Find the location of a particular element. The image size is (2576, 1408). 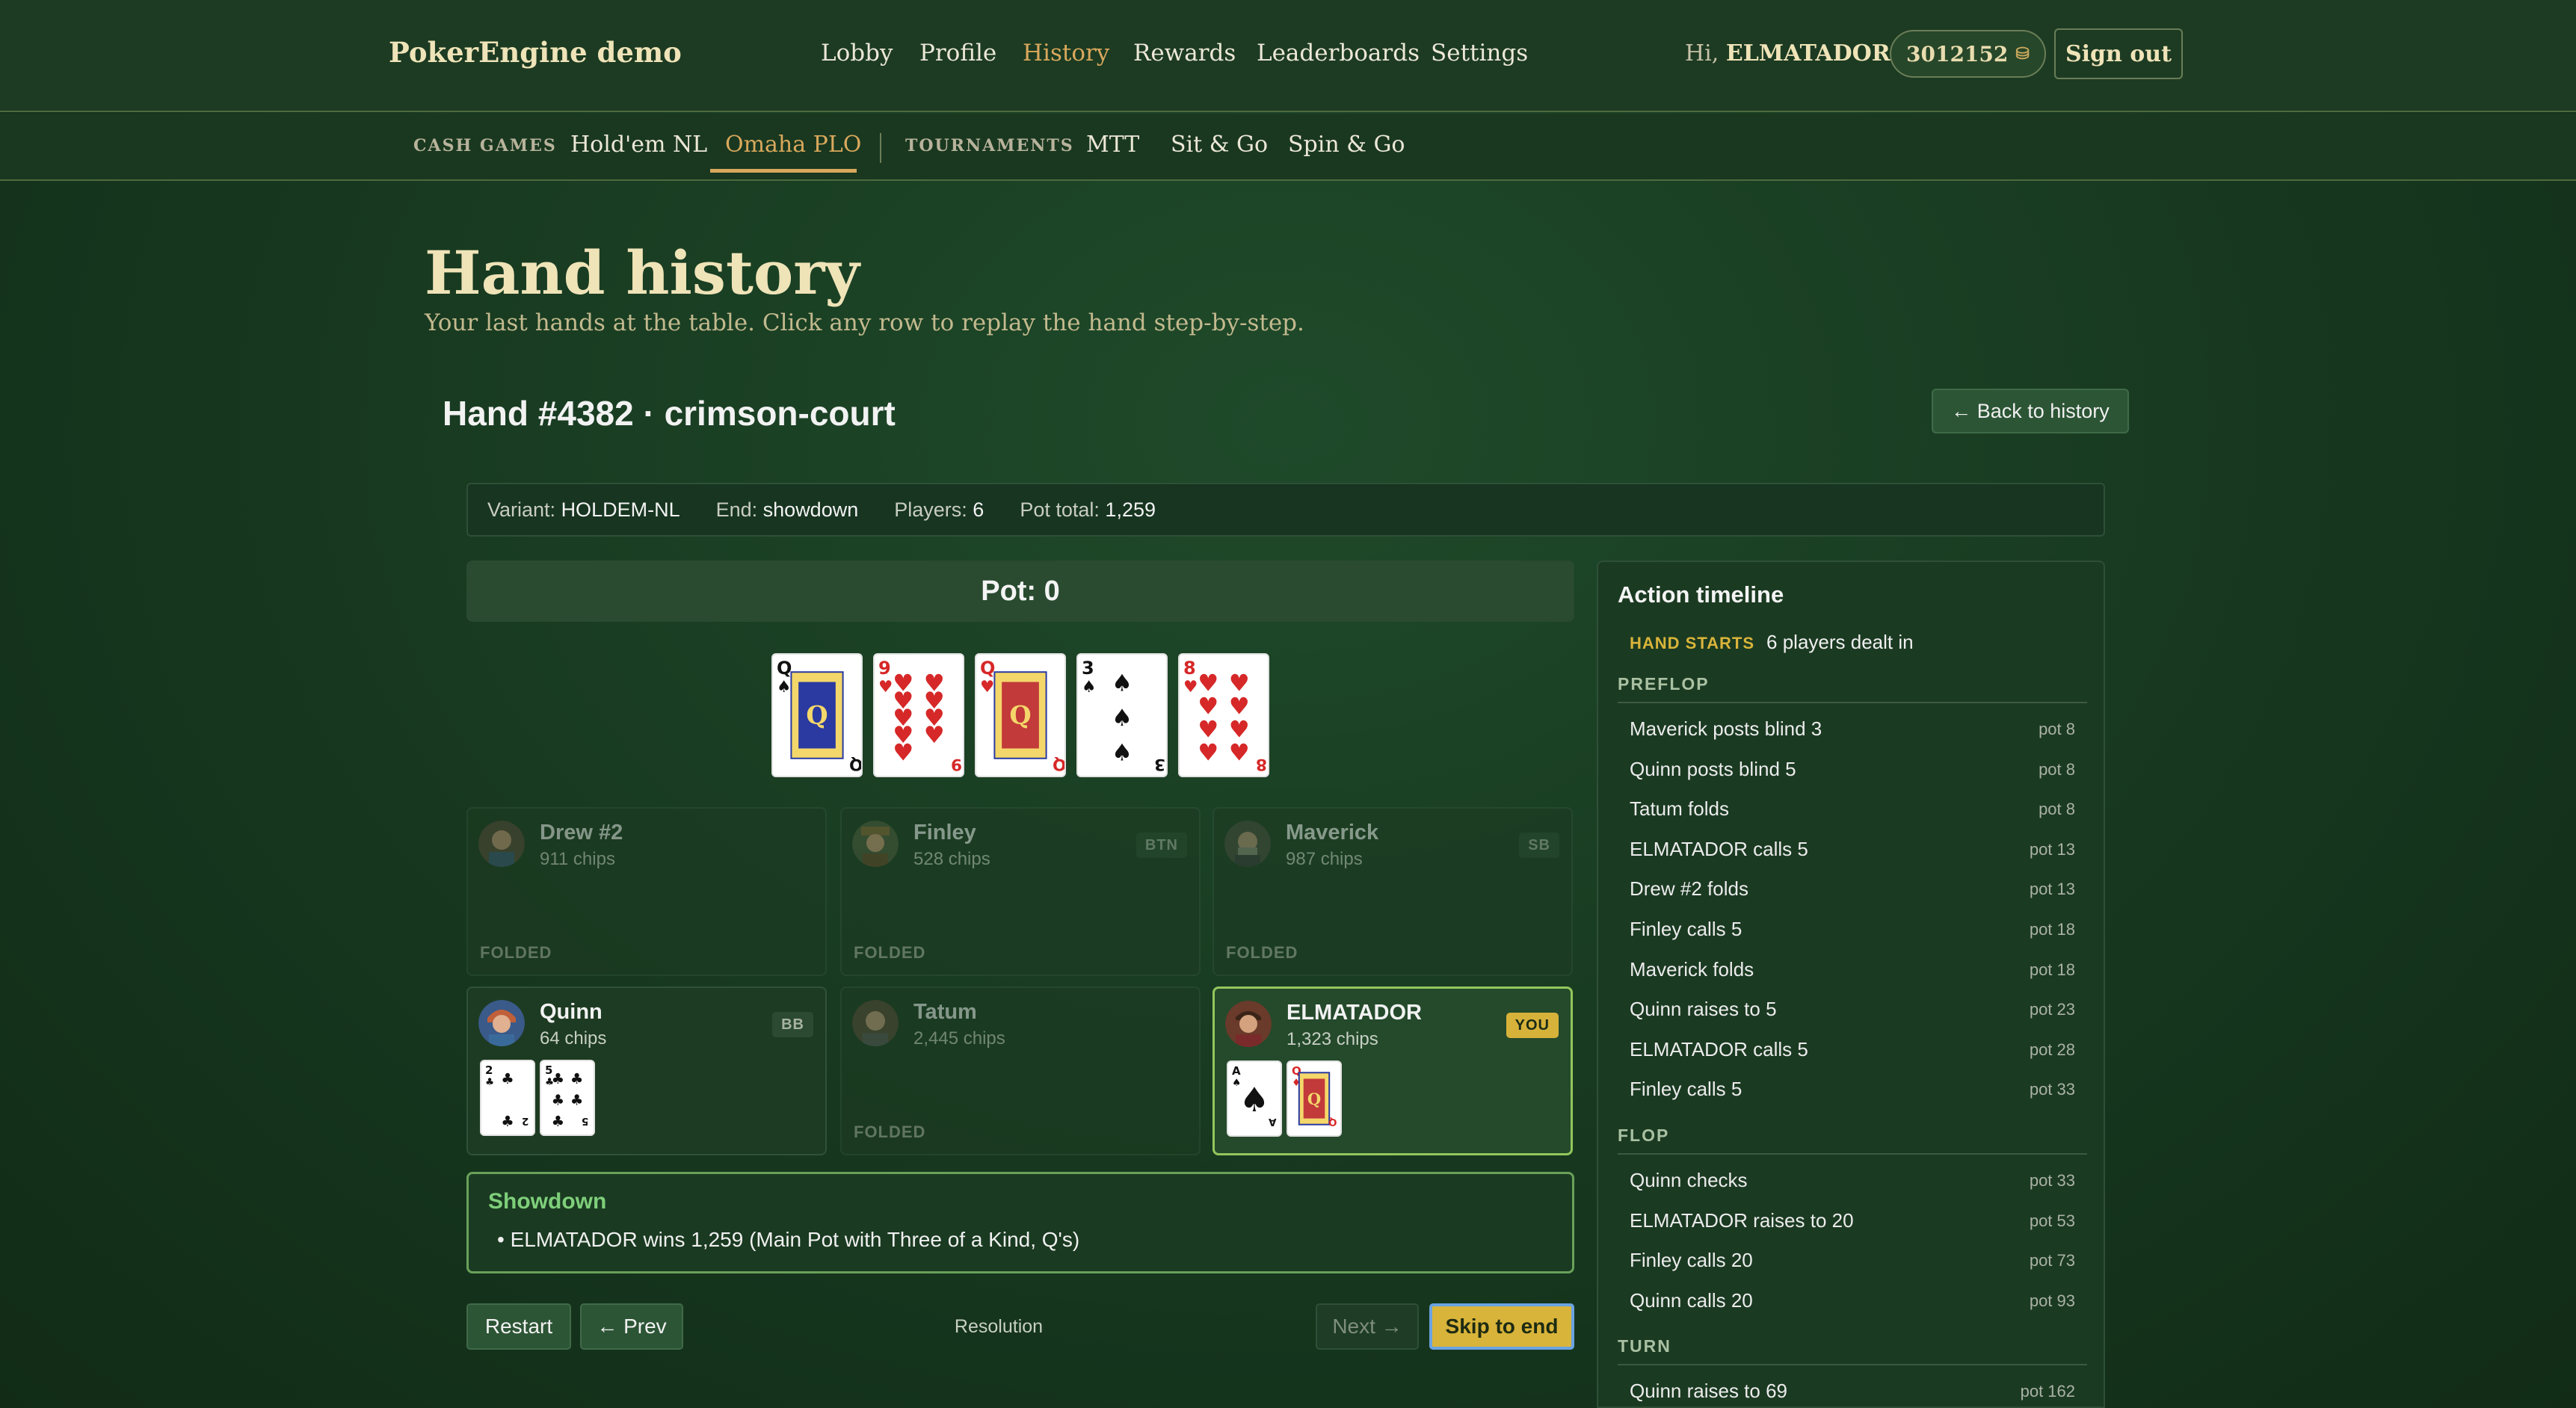

timeline-phase-flop: FLOP is located at coordinates (1852, 1140).